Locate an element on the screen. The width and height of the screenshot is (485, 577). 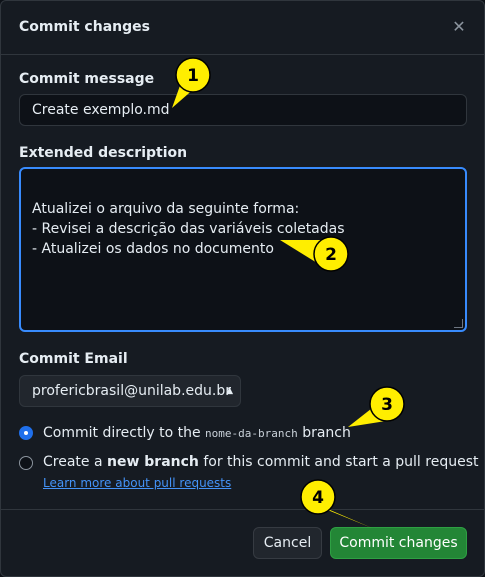
new-branch-bold: new branch is located at coordinates (153, 462).